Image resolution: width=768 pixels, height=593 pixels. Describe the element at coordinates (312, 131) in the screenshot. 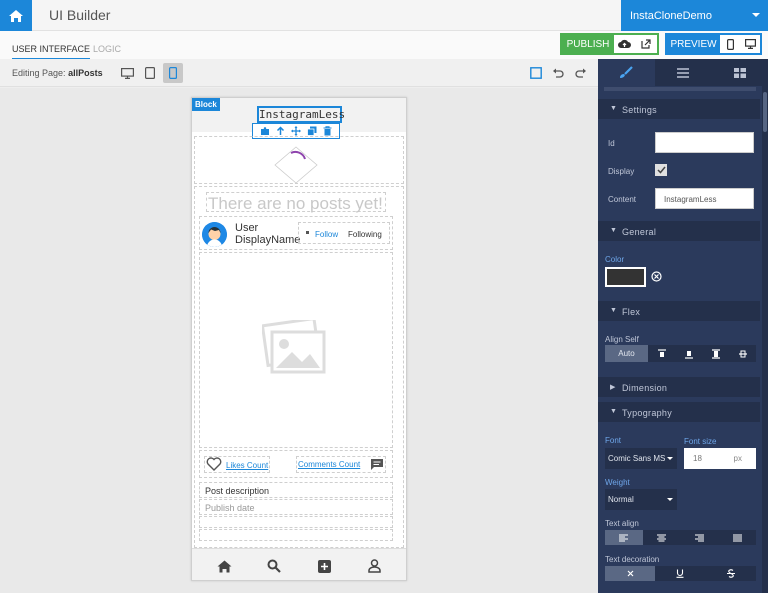

I see `copy-icon` at that location.